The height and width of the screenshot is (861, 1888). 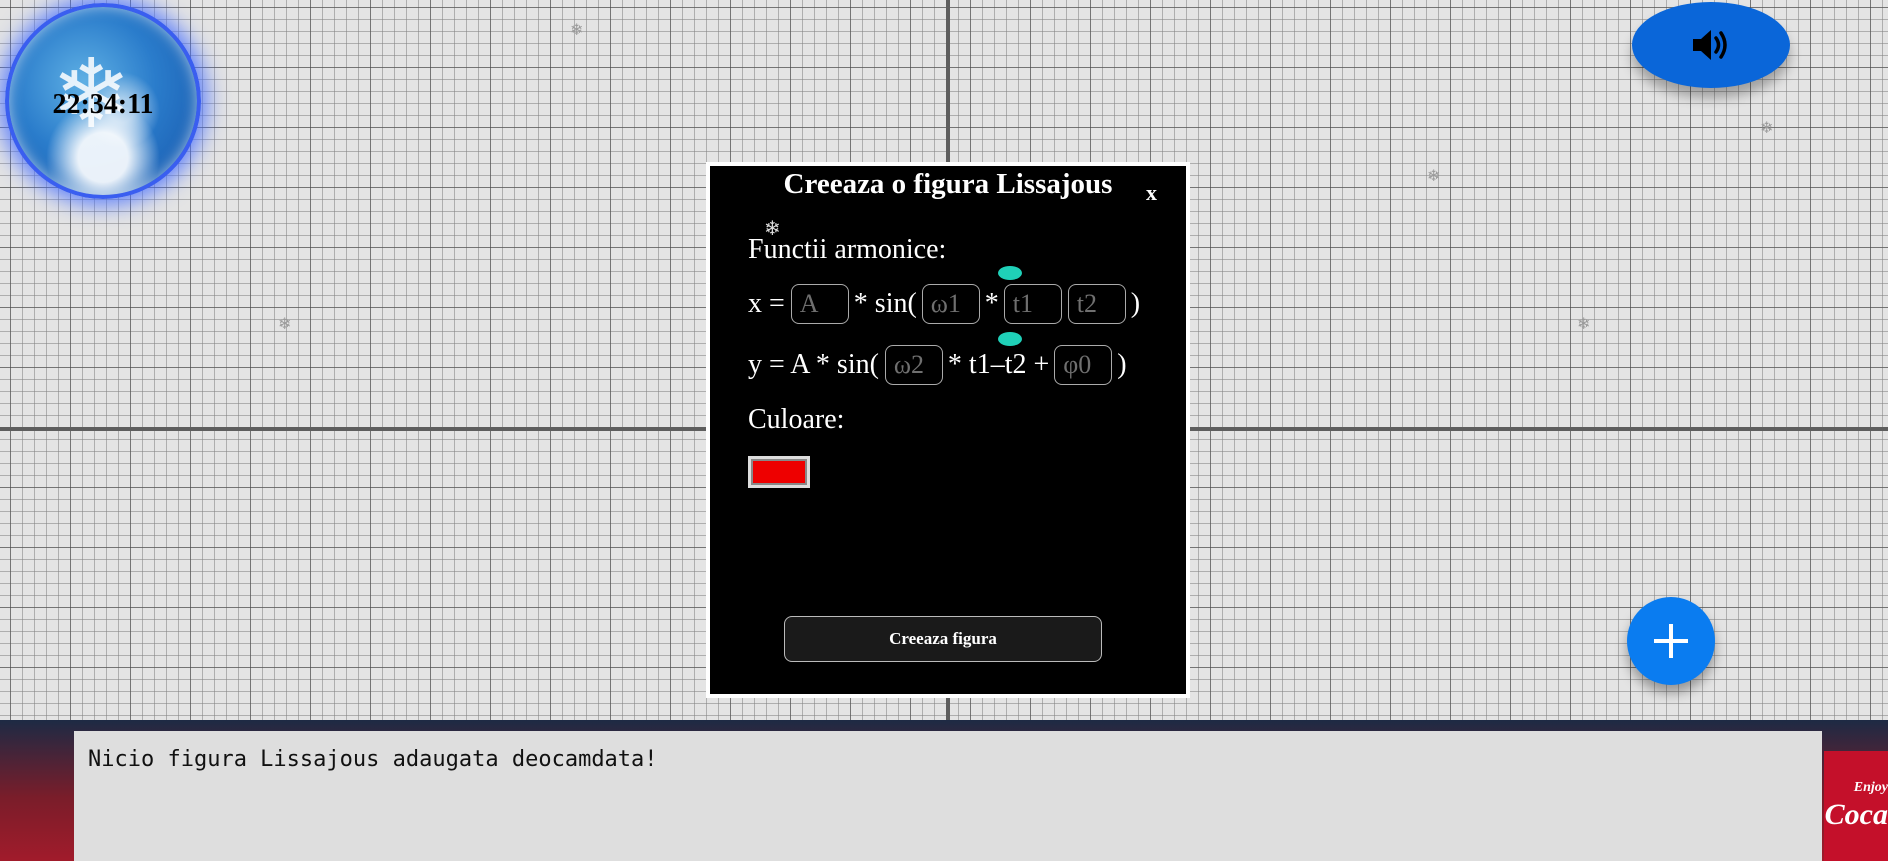 What do you see at coordinates (948, 184) in the screenshot?
I see `dialog-title: Creeaza o figura Lissajous` at bounding box center [948, 184].